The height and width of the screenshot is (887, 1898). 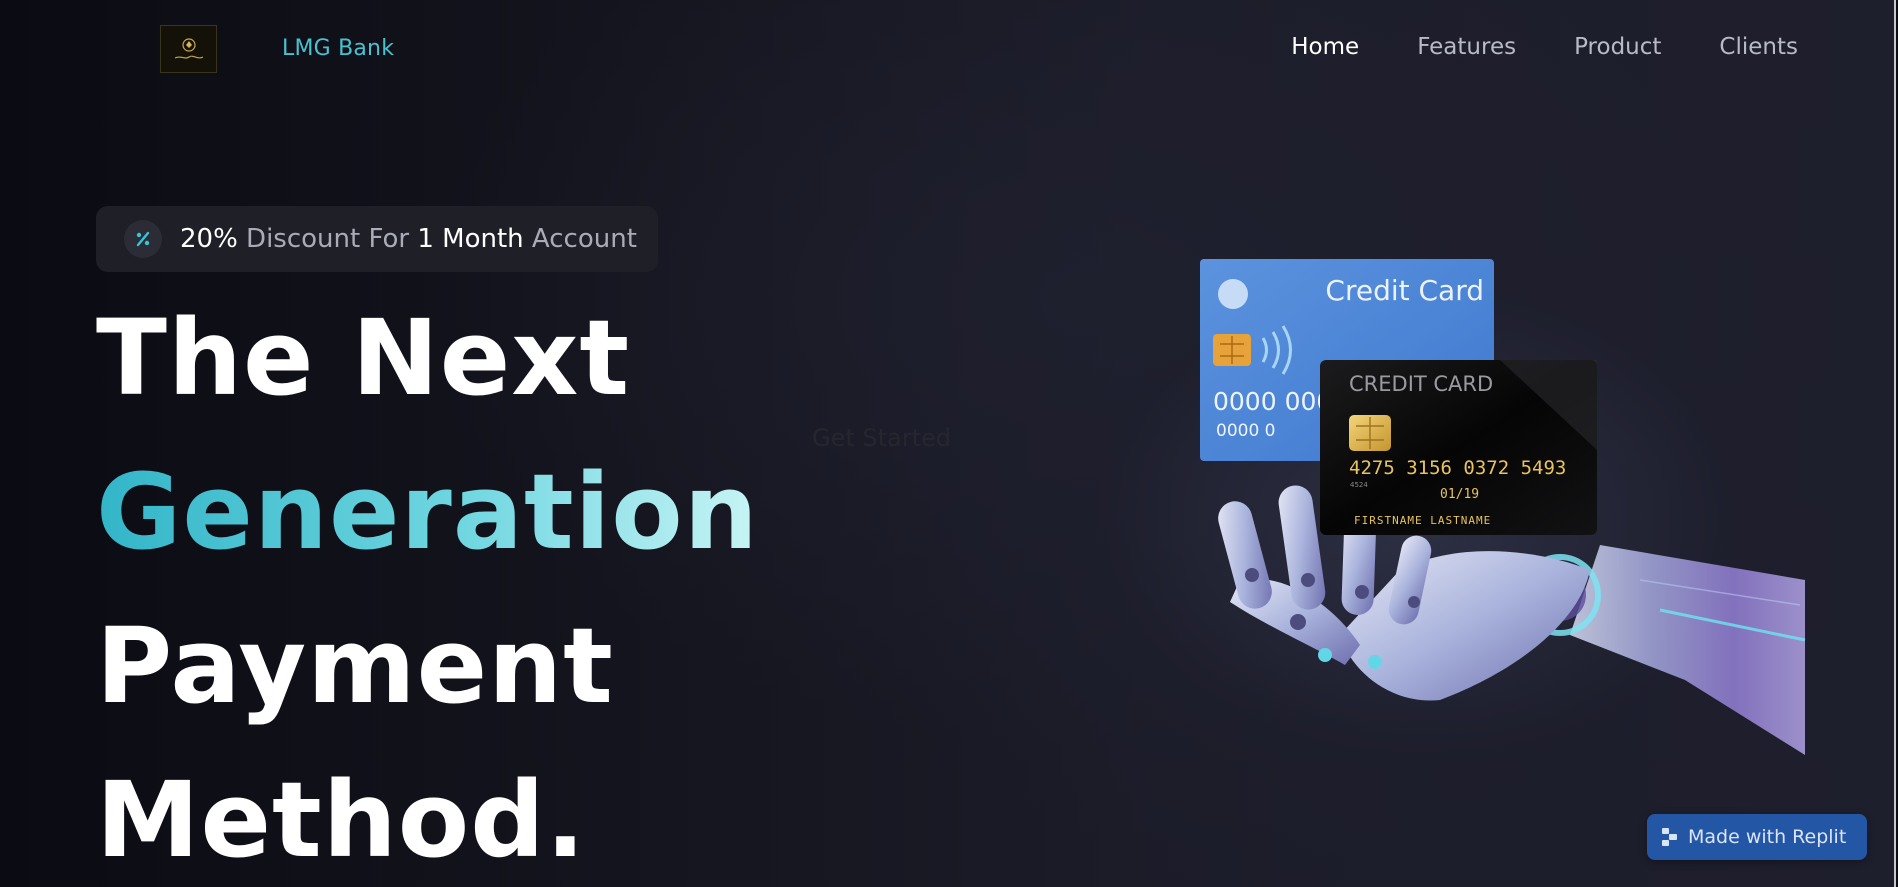 What do you see at coordinates (363, 358) in the screenshot?
I see `hero-title-line-1: The Next` at bounding box center [363, 358].